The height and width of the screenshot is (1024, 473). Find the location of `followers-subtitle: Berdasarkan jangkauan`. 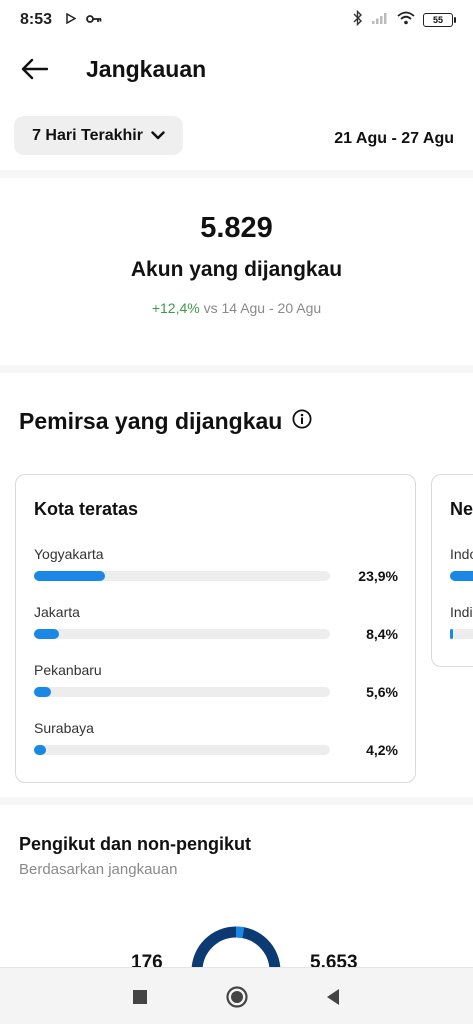

followers-subtitle: Berdasarkan jangkauan is located at coordinates (98, 869).